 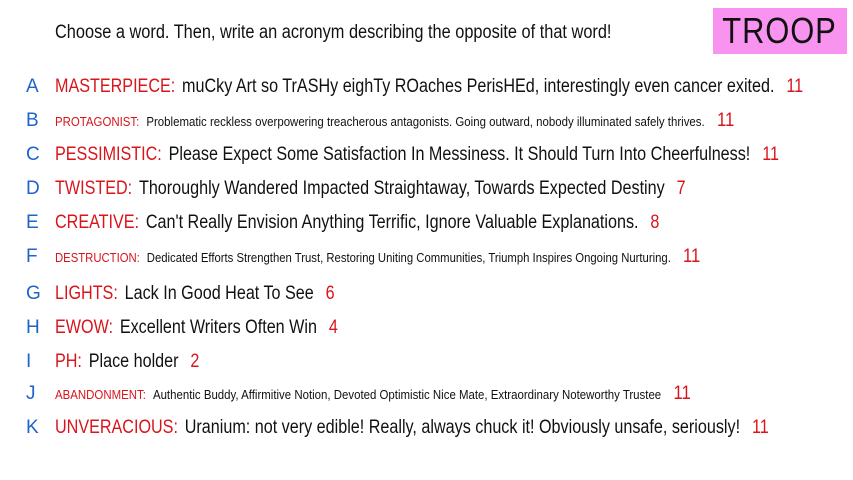 What do you see at coordinates (32, 427) in the screenshot?
I see `row-letter: K` at bounding box center [32, 427].